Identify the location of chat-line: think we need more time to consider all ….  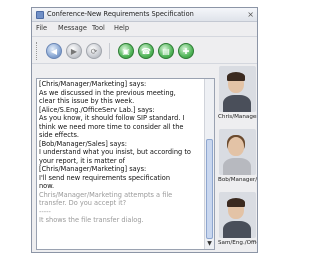
(111, 126).